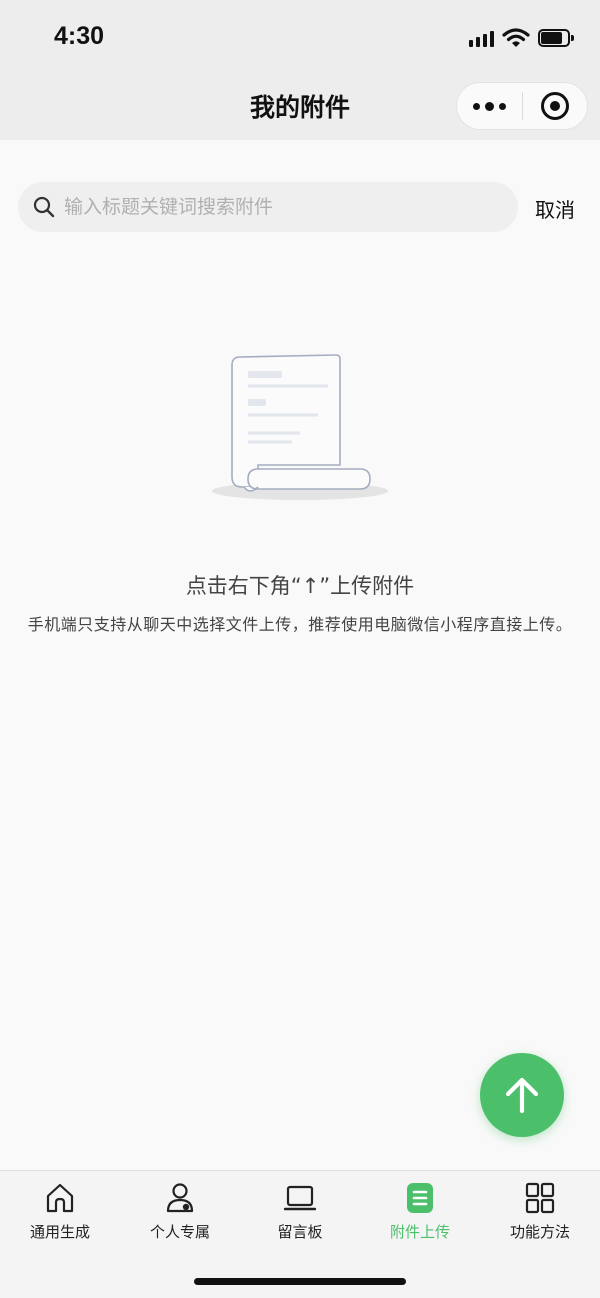 Image resolution: width=600 pixels, height=1298 pixels. I want to click on more-button, so click(489, 106).